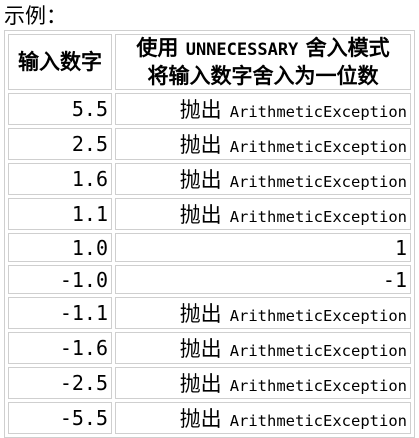 The height and width of the screenshot is (438, 419). I want to click on result-cell: 1, so click(263, 247).